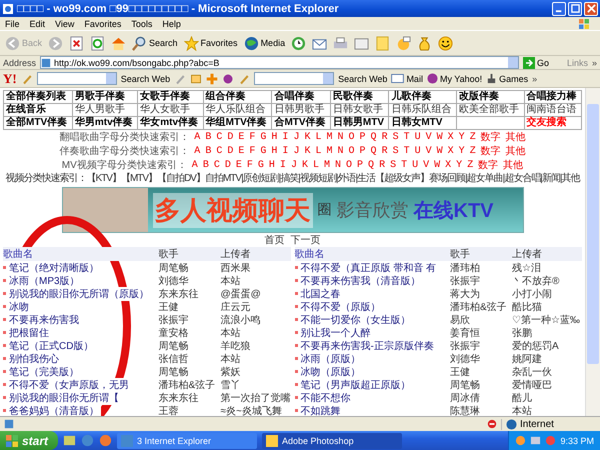 Image resolution: width=600 pixels, height=450 pixels. I want to click on more-tools-button: », so click(535, 79).